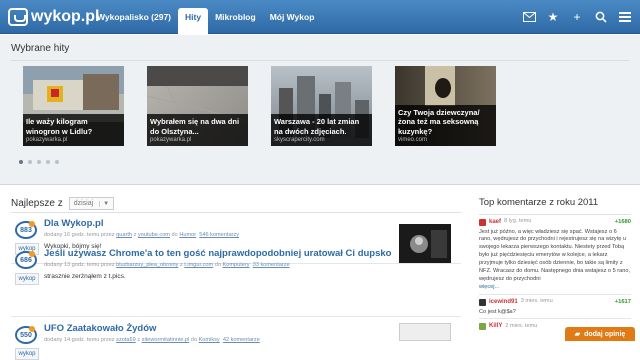 This screenshot has width=640, height=360. I want to click on comment-score: +1617, so click(622, 302).